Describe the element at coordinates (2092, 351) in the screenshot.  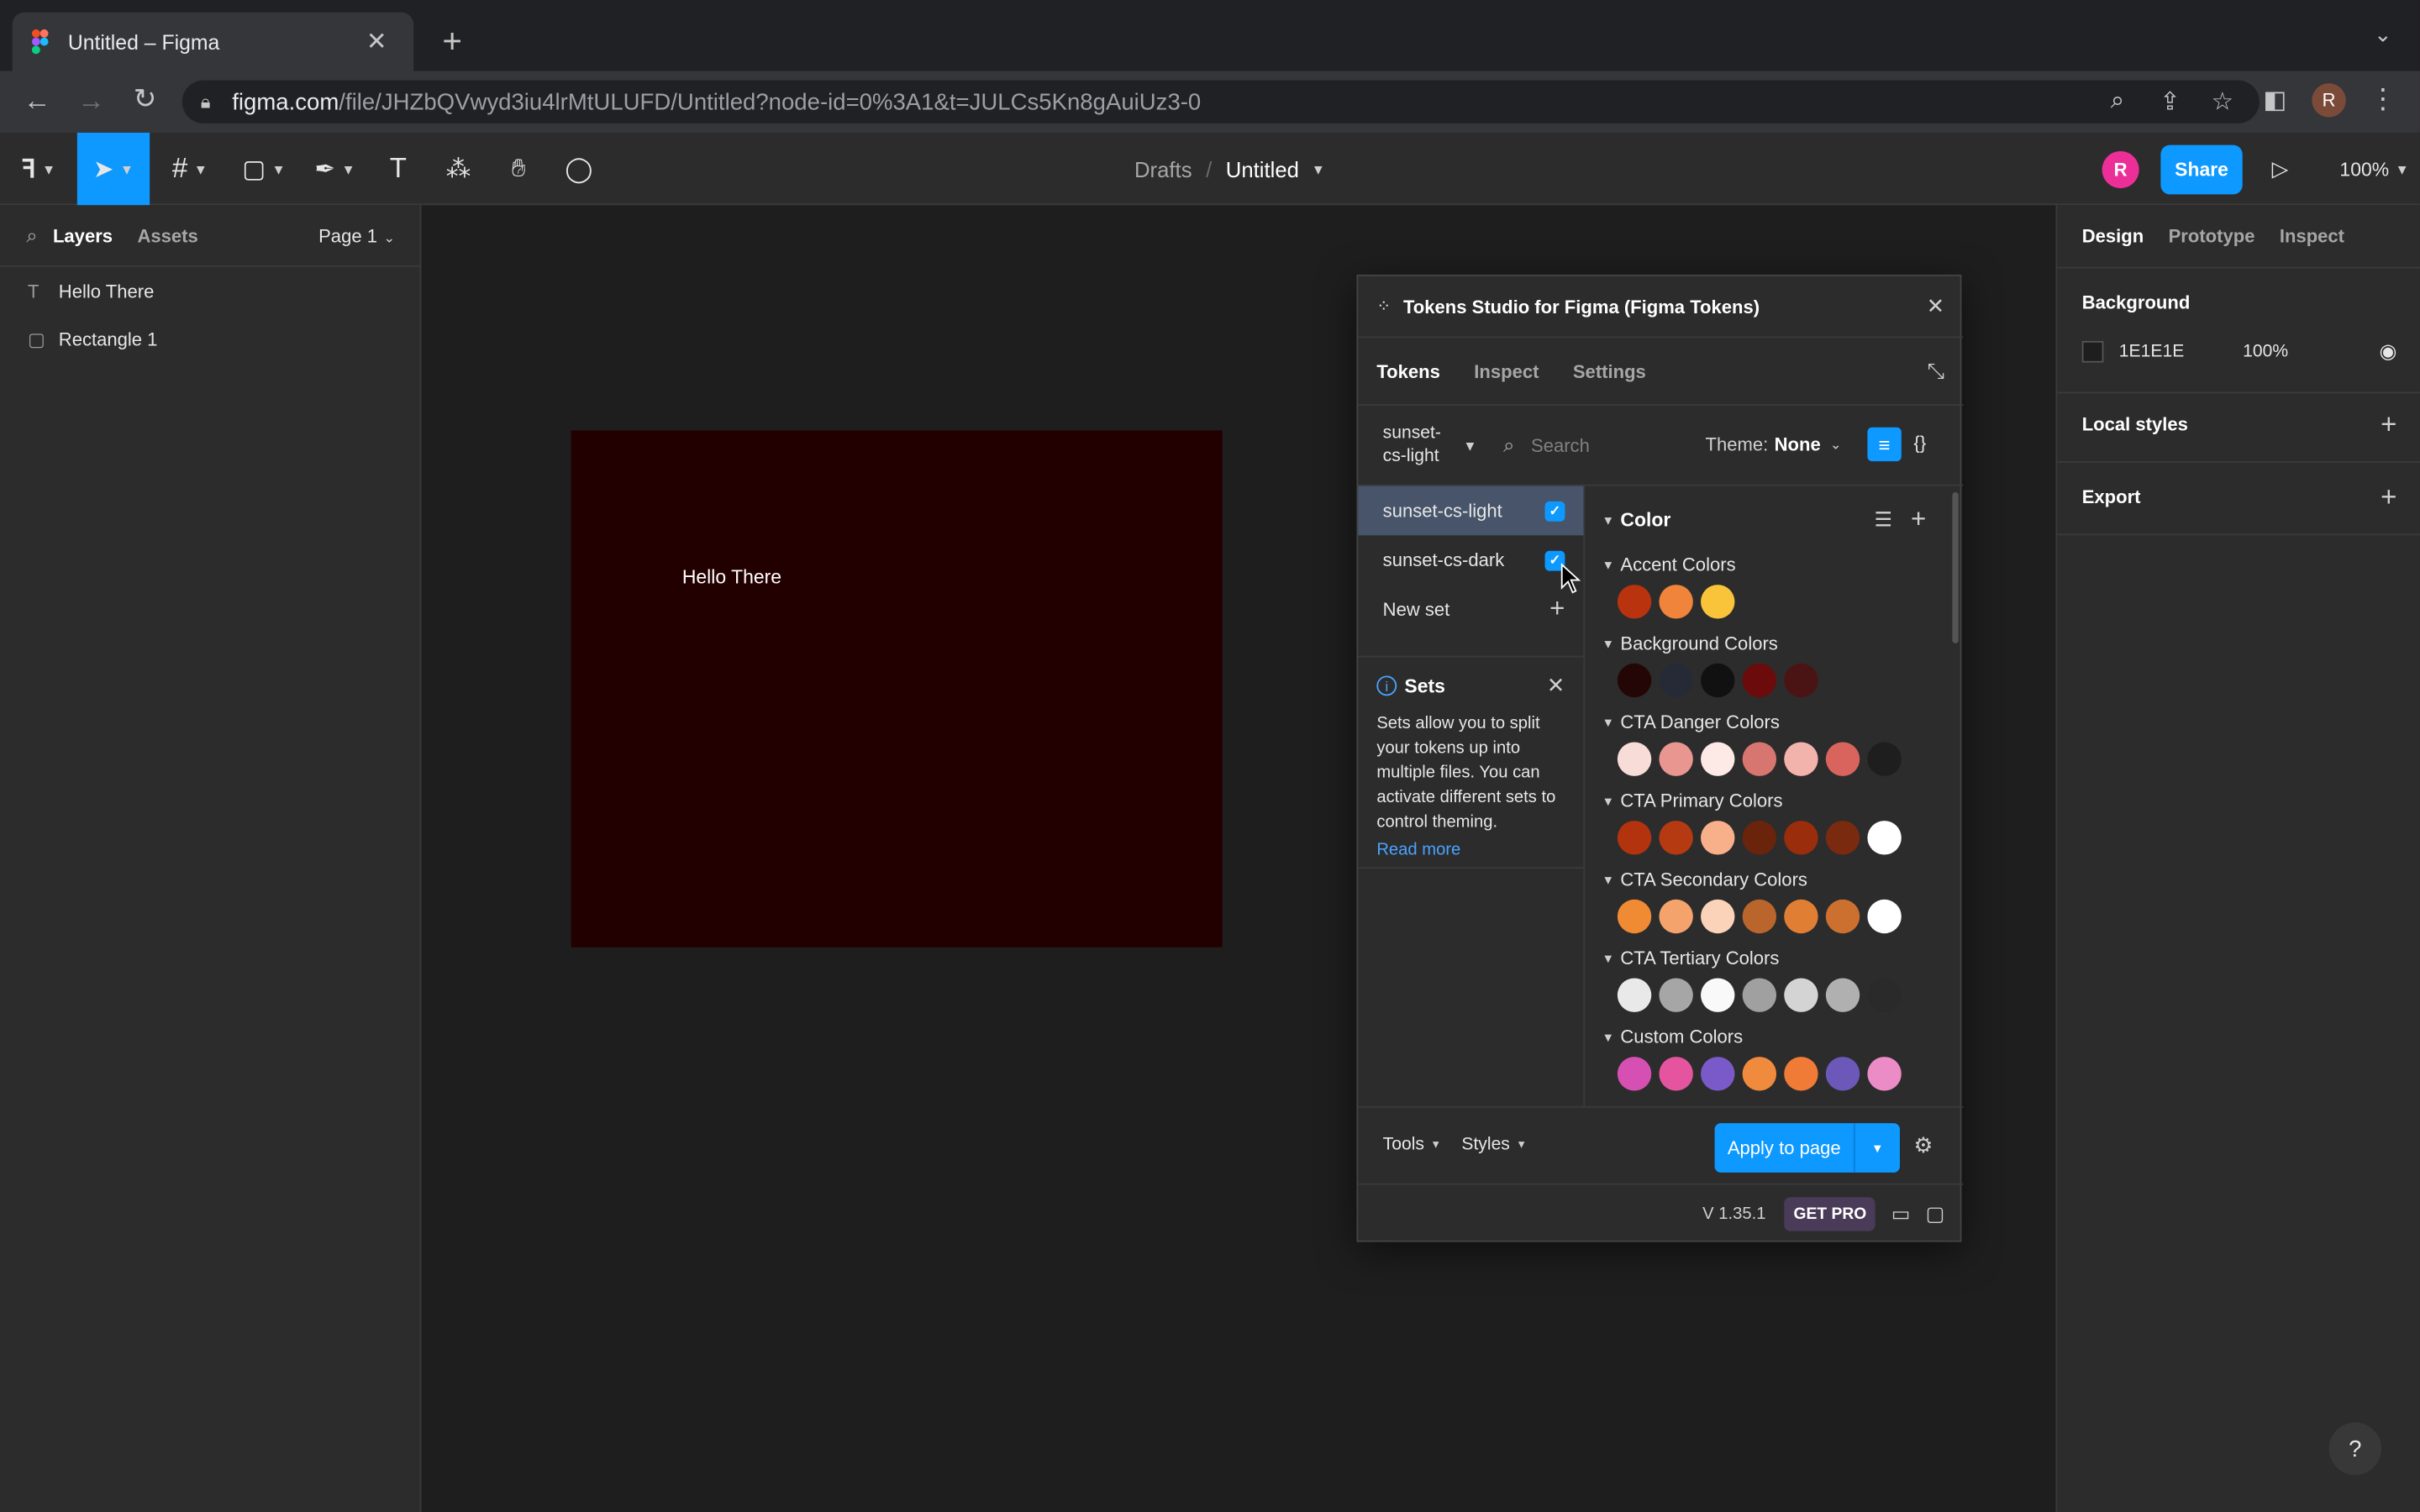
I see `background-swatch` at that location.